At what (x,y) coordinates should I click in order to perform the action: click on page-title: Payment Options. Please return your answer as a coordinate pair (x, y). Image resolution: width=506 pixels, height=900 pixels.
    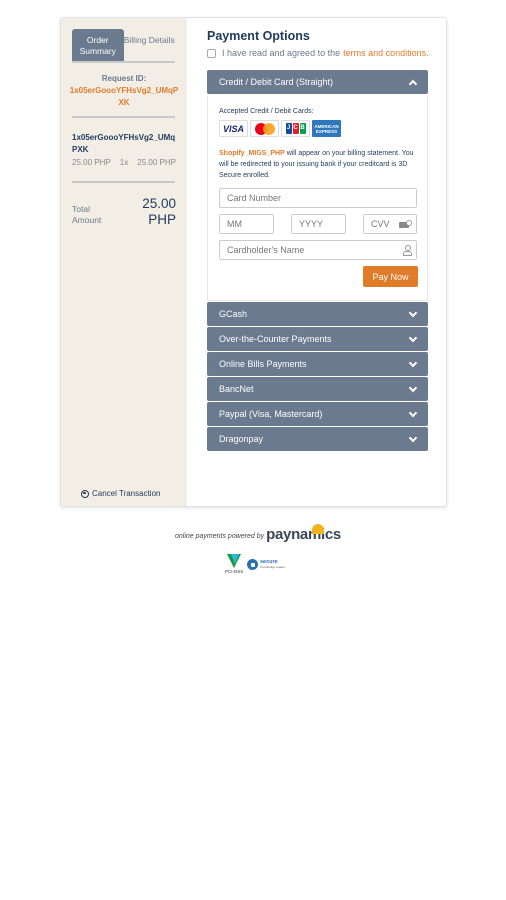
    Looking at the image, I should click on (258, 36).